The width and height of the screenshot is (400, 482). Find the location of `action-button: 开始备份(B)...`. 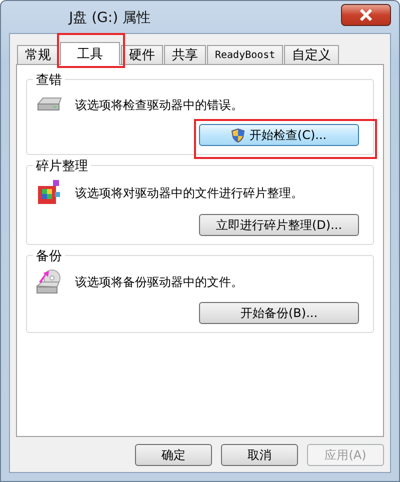

action-button: 开始备份(B)... is located at coordinates (279, 313).